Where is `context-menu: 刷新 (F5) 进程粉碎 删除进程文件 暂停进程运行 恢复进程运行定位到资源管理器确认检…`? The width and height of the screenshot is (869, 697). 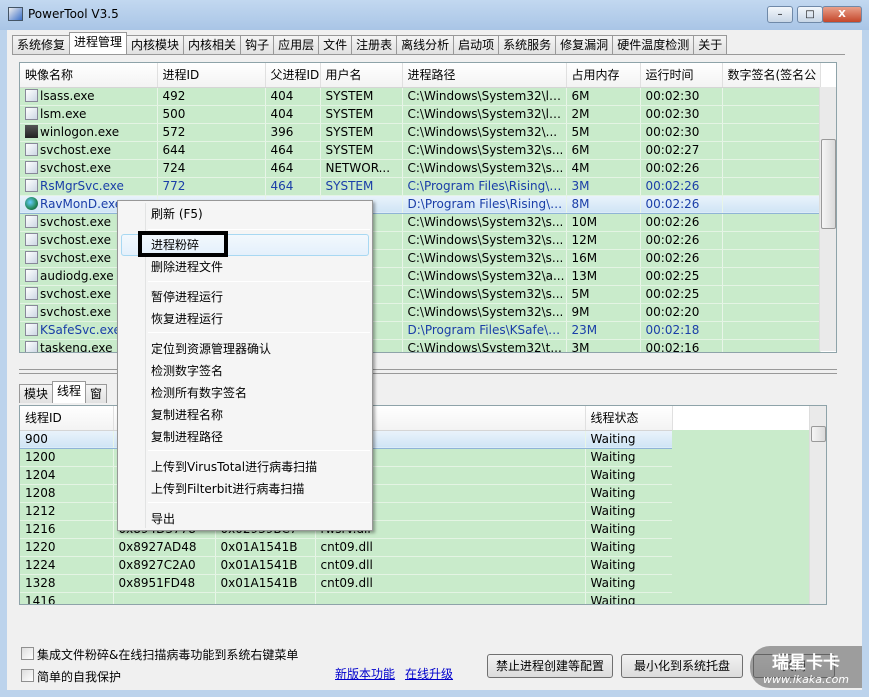
context-menu: 刷新 (F5) 进程粉碎 删除进程文件 暂停进程运行 恢复进程运行定位到资源管理器确认检… is located at coordinates (245, 365).